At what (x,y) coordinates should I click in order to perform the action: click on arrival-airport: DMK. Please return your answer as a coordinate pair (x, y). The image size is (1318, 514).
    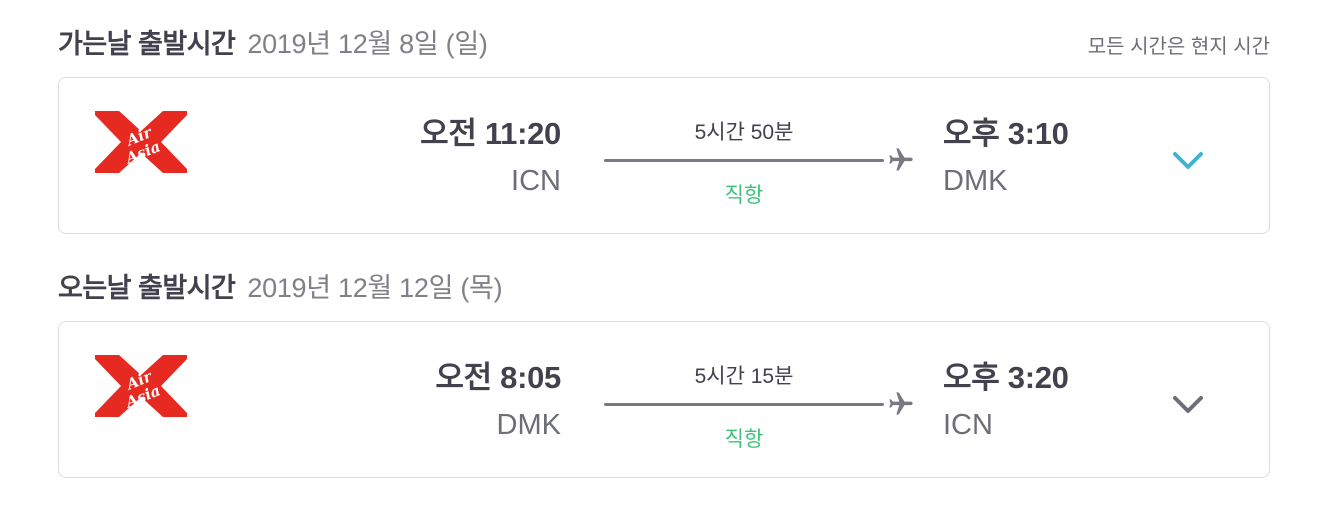
    Looking at the image, I should click on (975, 181).